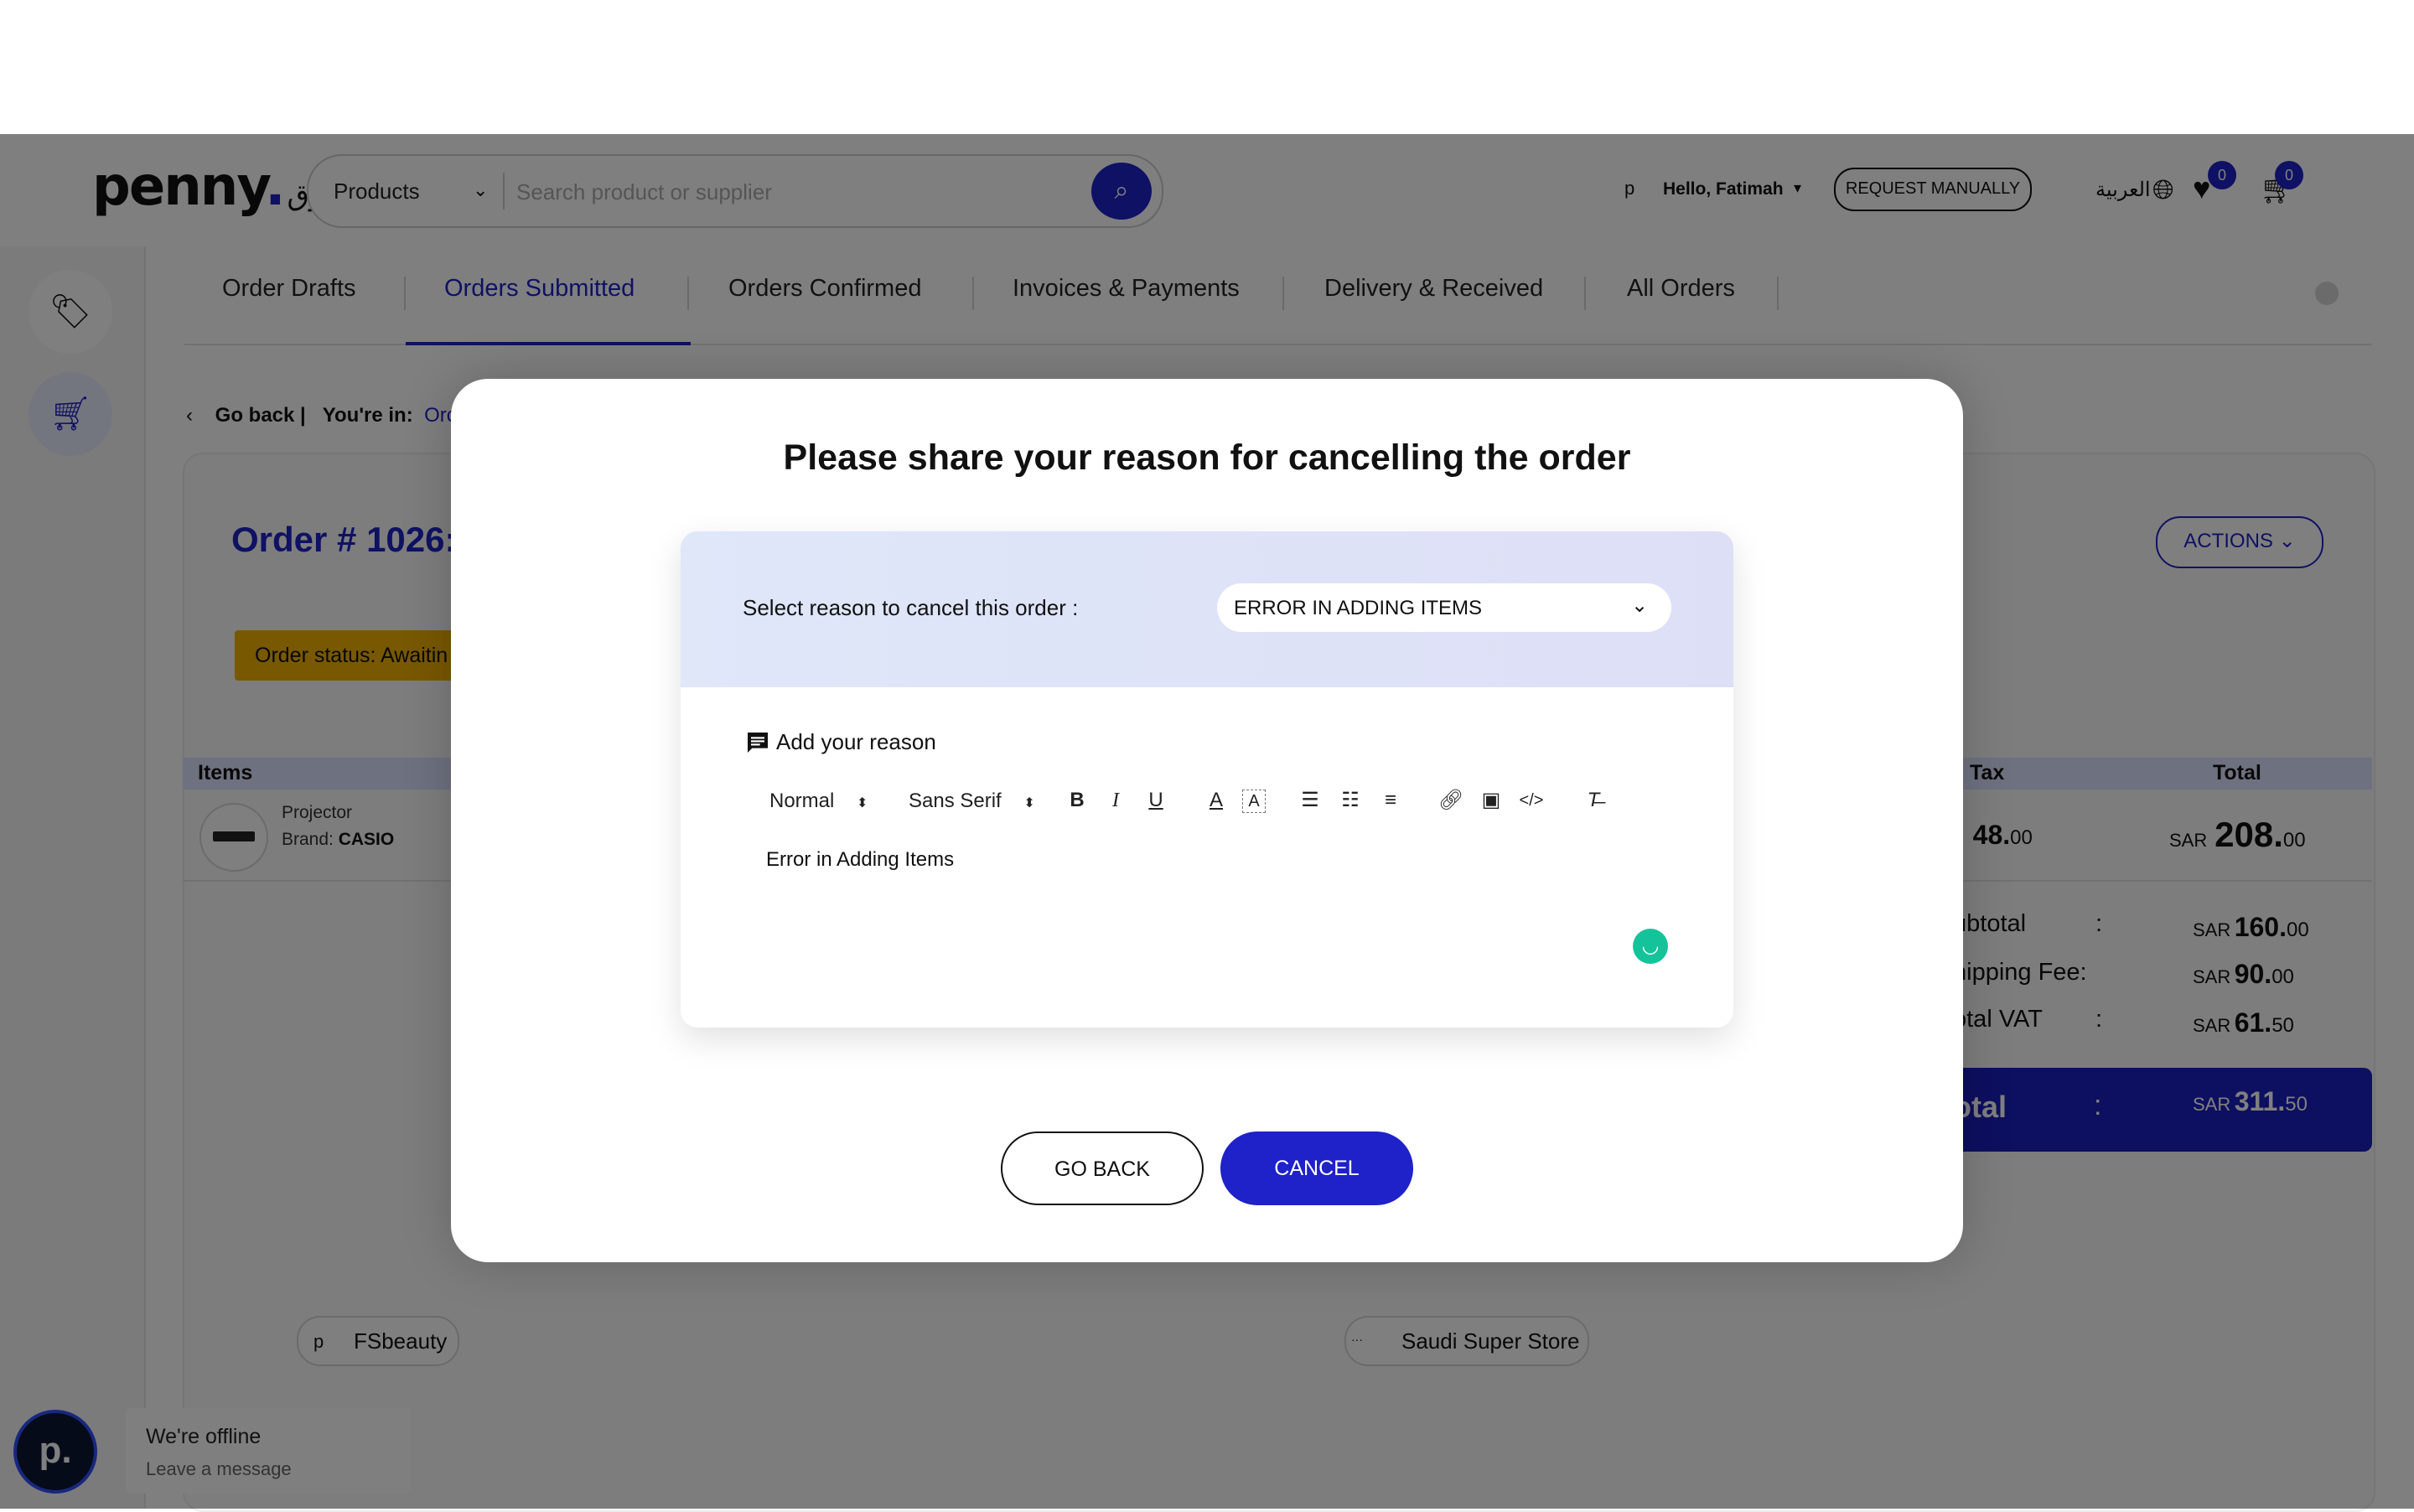 The height and width of the screenshot is (1512, 2414). What do you see at coordinates (1594, 800) in the screenshot?
I see `clear-format-icon: T̶` at bounding box center [1594, 800].